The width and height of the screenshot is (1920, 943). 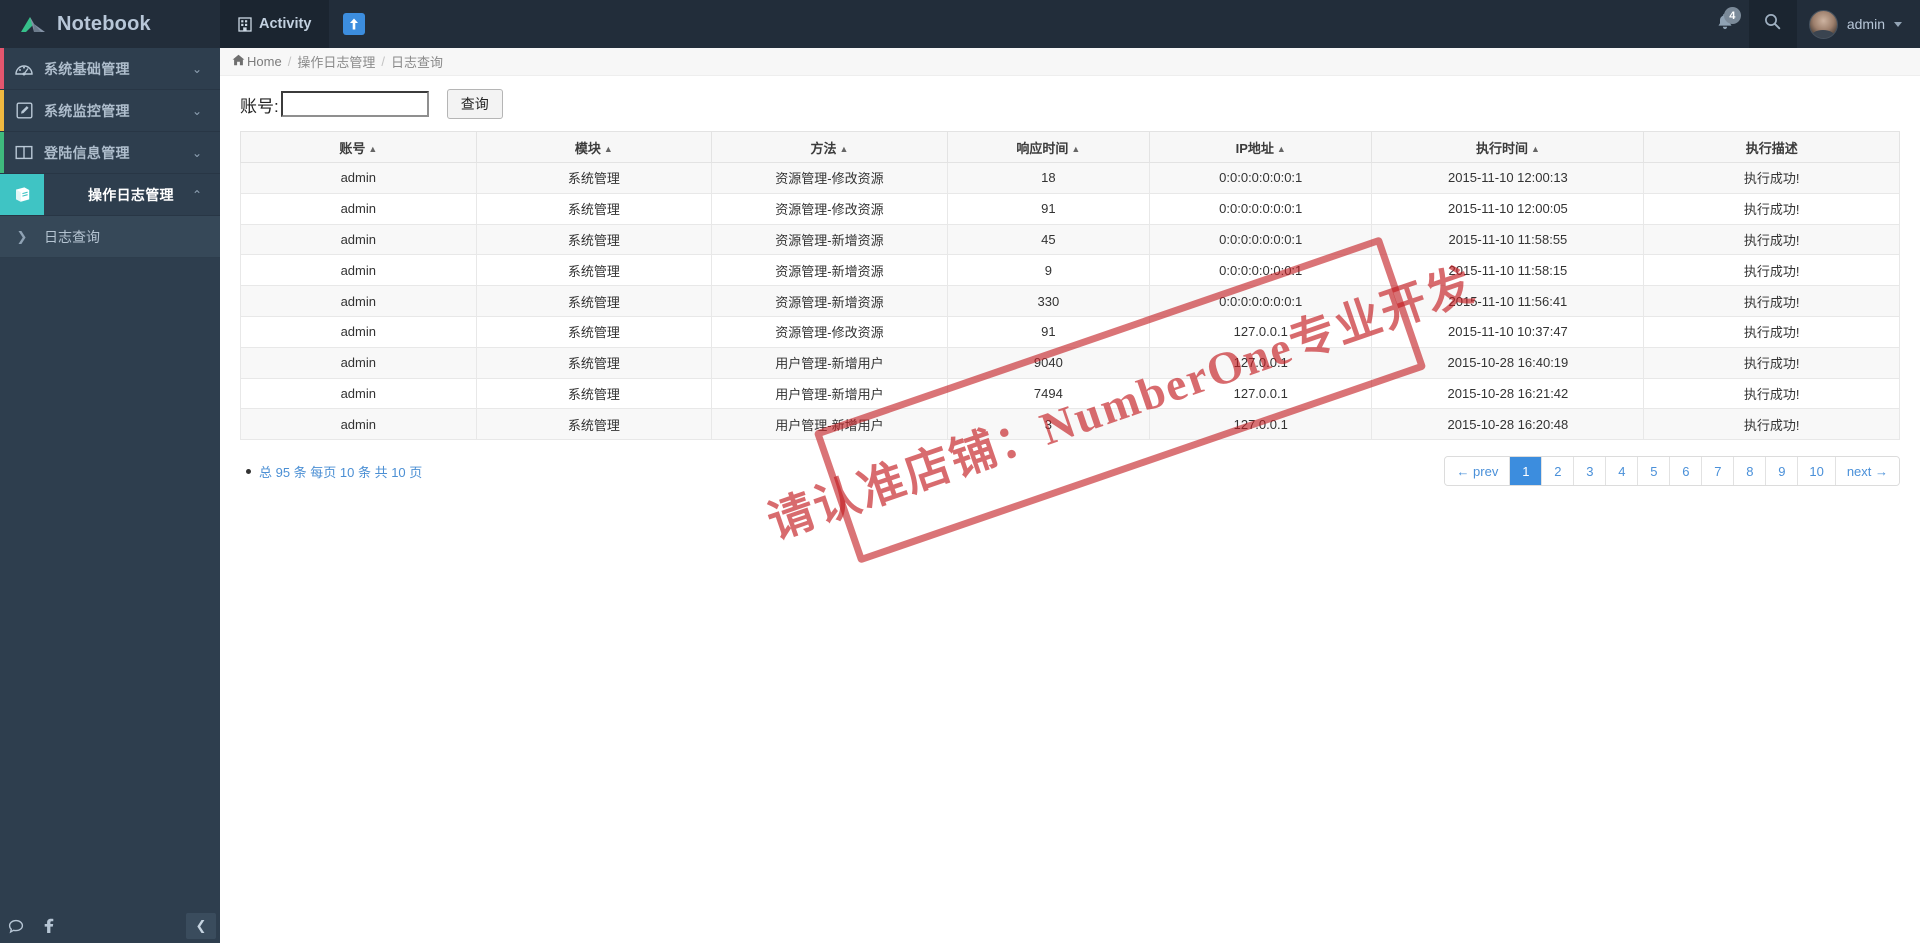 What do you see at coordinates (417, 61) in the screenshot?
I see `breadcrumb-item-log-query: 日志查询` at bounding box center [417, 61].